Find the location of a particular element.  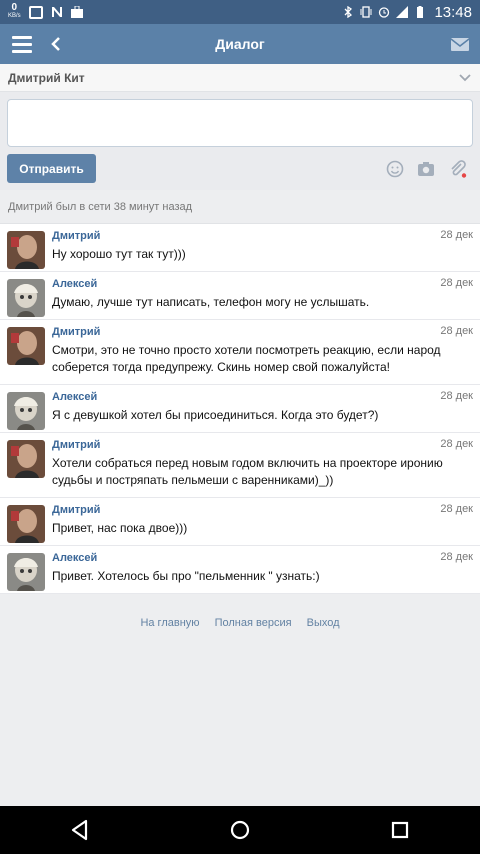

compose-area: Отправить is located at coordinates (240, 141).